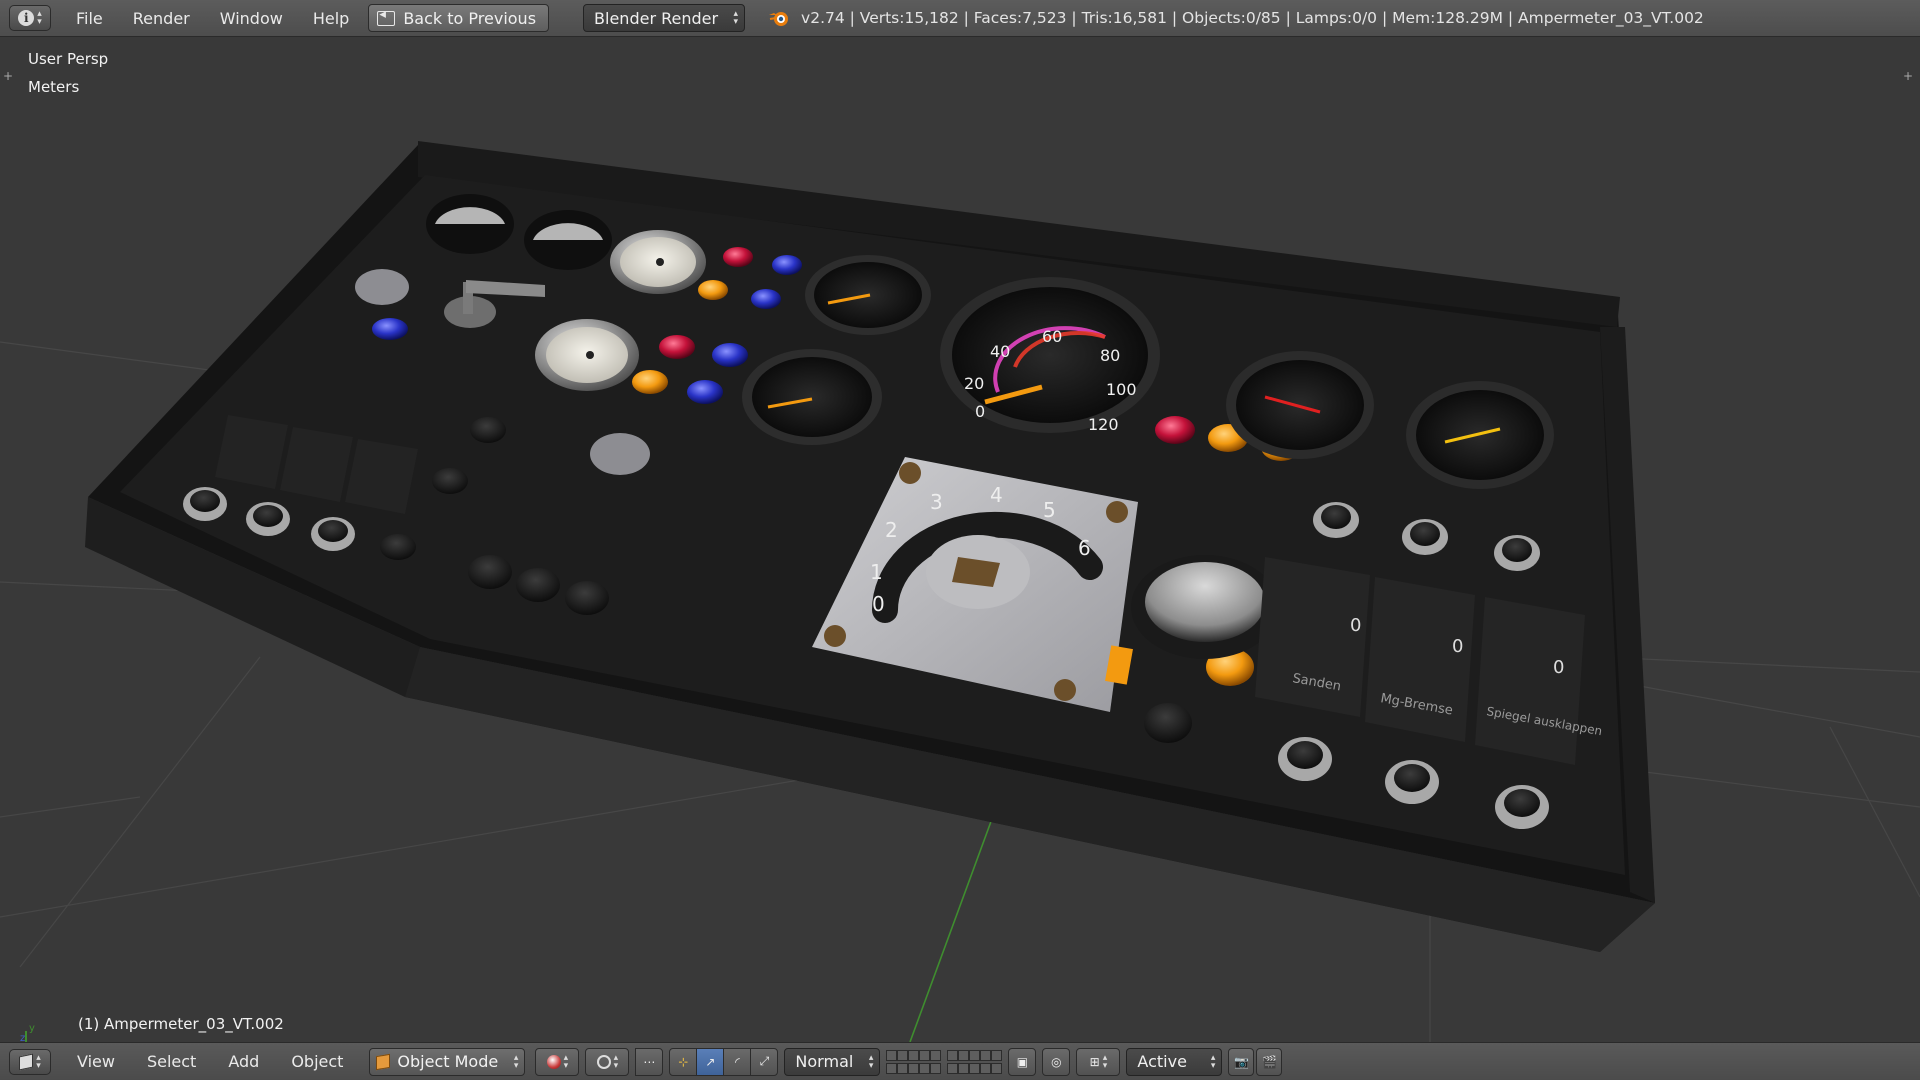 The height and width of the screenshot is (1080, 1920). I want to click on axis-z-label: z, so click(22, 1037).